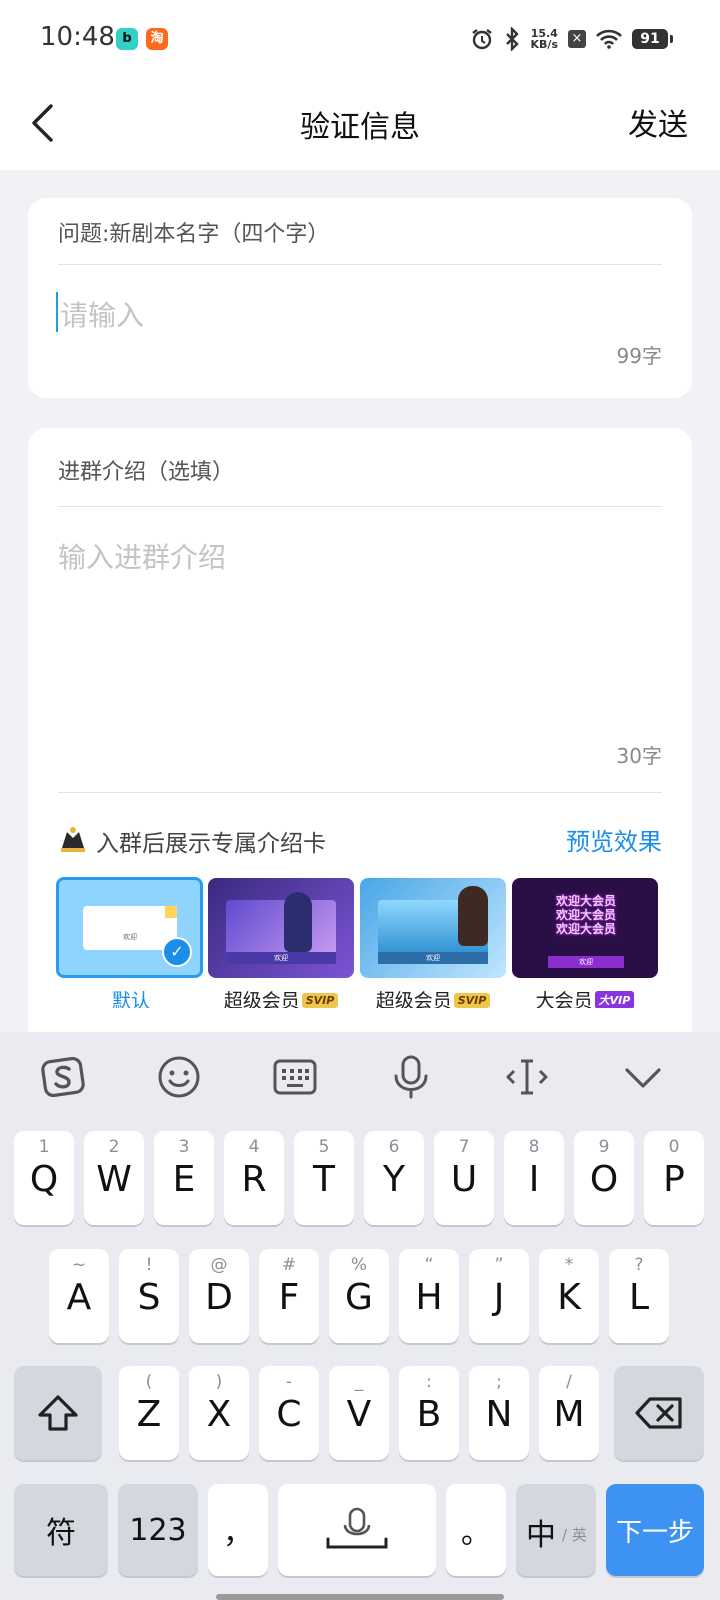 The image size is (720, 1600). I want to click on intro-card-svip-1: 欢迎, so click(281, 928).